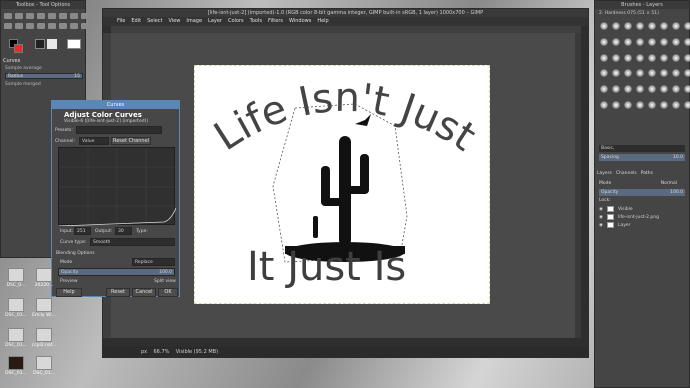 This screenshot has width=690, height=388. I want to click on menu-file: File, so click(121, 21).